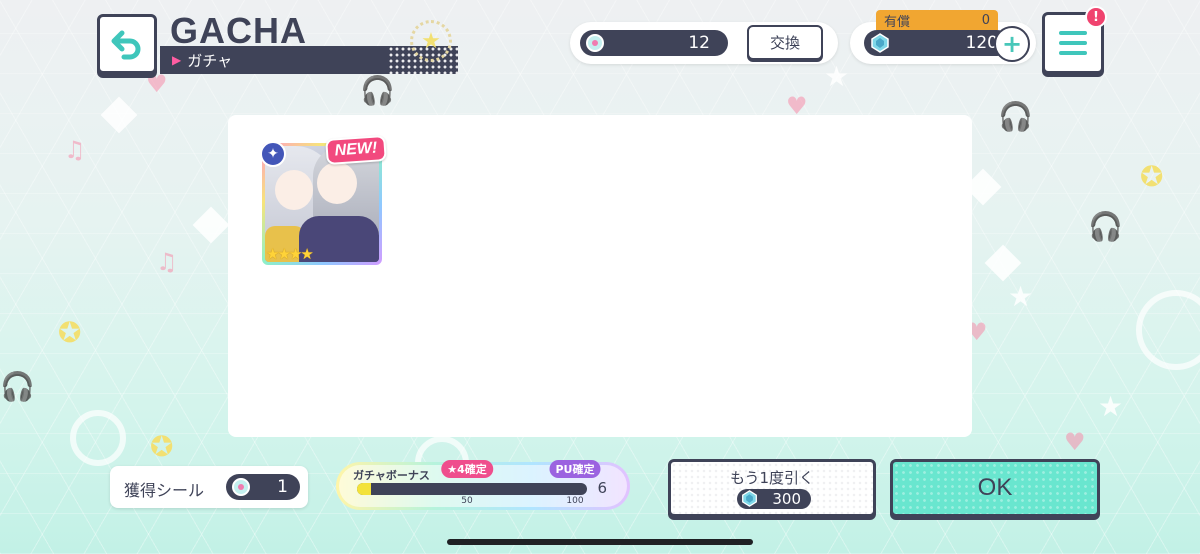  What do you see at coordinates (985, 20) in the screenshot?
I see `paid-value: 0` at bounding box center [985, 20].